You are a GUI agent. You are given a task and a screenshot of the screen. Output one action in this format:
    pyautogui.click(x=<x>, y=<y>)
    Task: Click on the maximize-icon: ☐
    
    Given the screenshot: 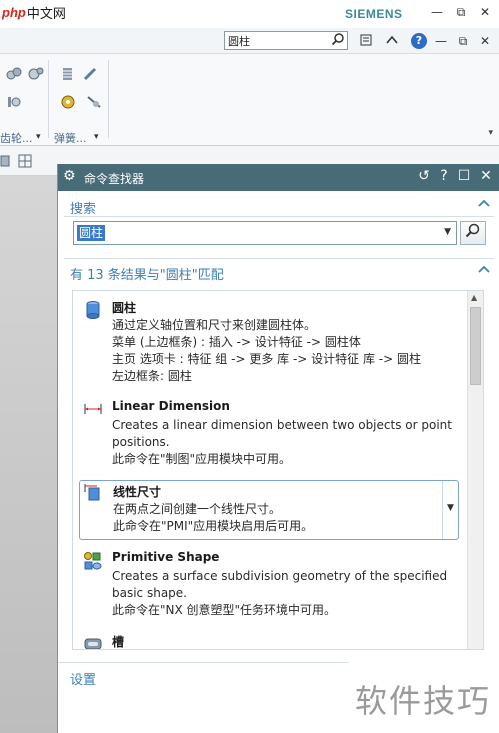 What is the action you would take?
    pyautogui.click(x=464, y=176)
    